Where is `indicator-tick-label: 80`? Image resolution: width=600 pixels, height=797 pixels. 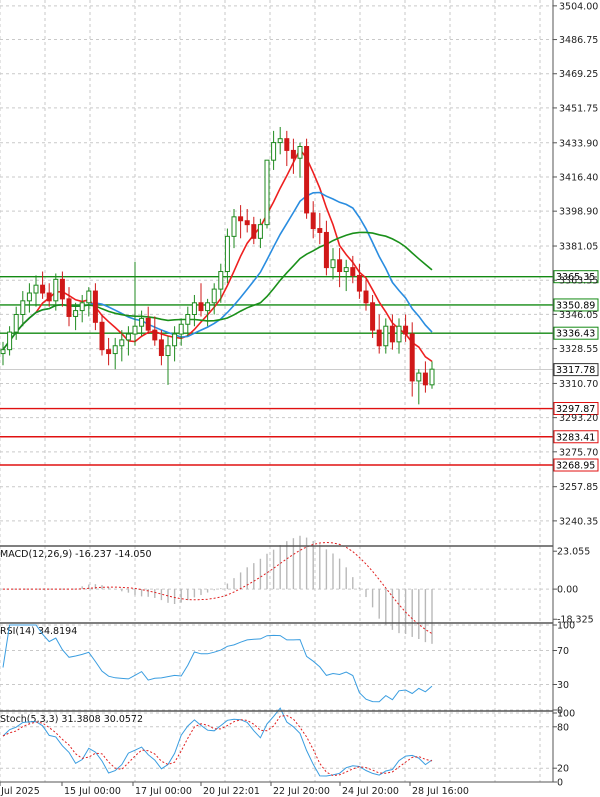 indicator-tick-label: 80 is located at coordinates (563, 727).